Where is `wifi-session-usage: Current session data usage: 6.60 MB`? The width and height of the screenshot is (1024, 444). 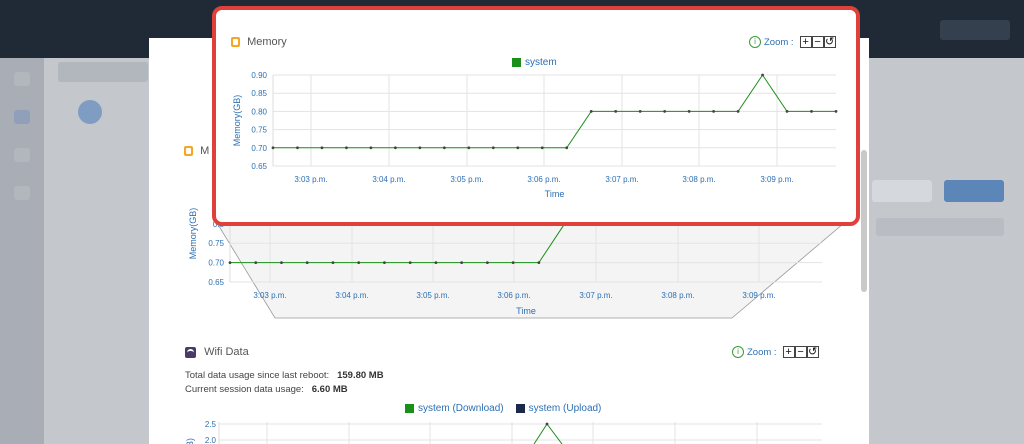 wifi-session-usage: Current session data usage: 6.60 MB is located at coordinates (266, 389).